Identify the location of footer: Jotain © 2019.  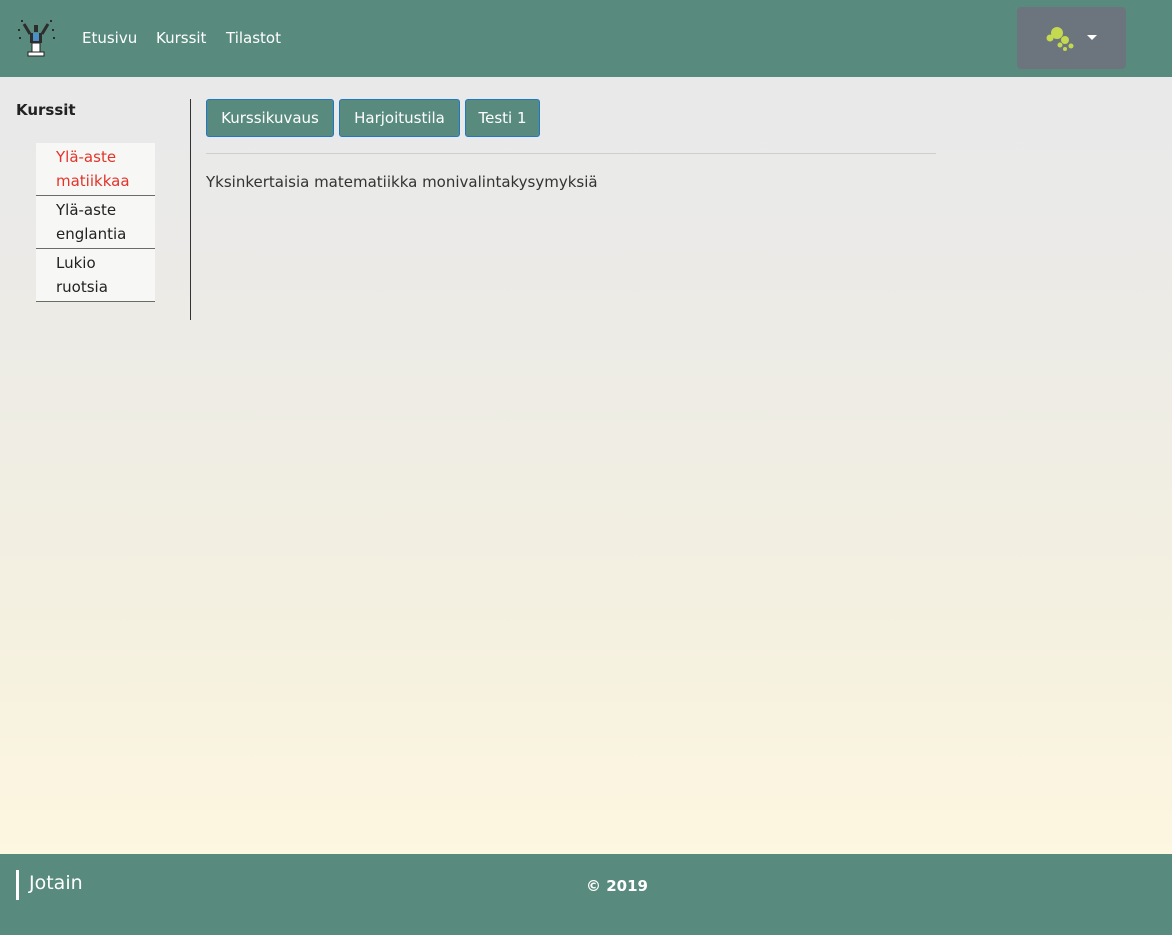
(586, 894).